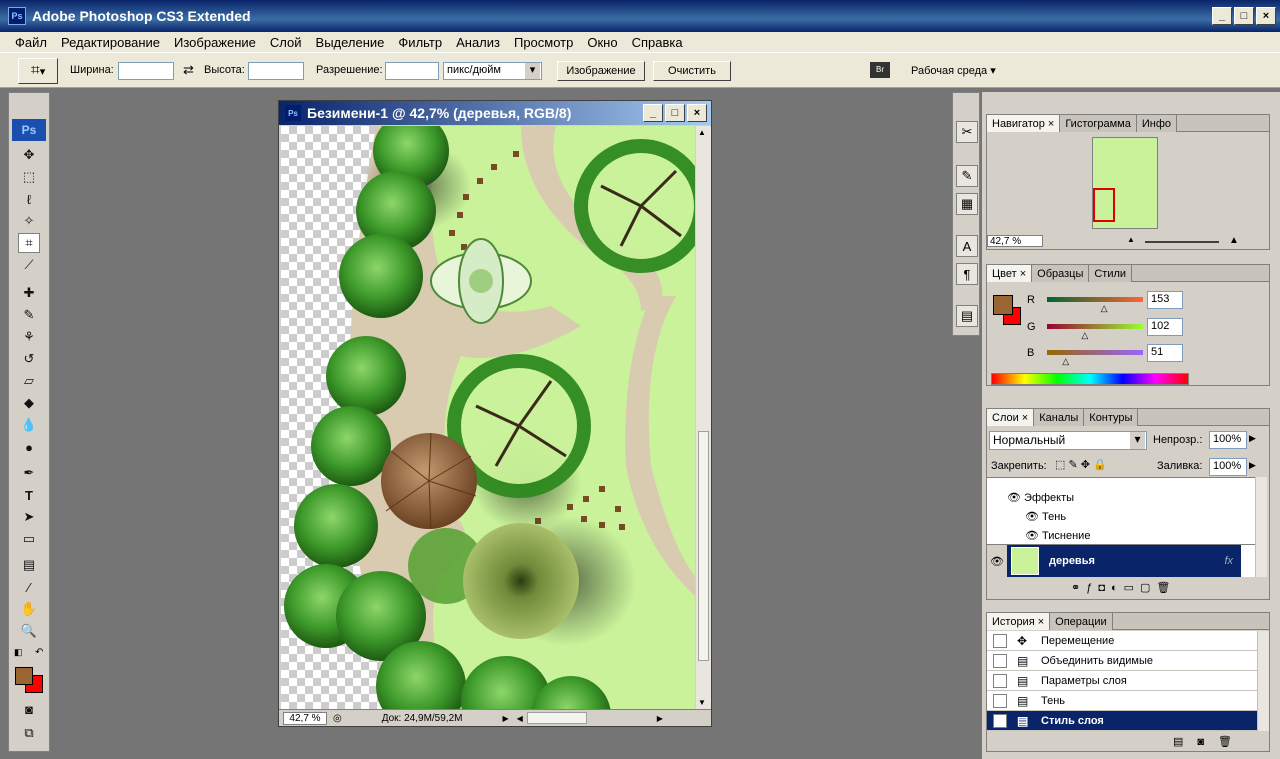 The height and width of the screenshot is (759, 1280). I want to click on navigator-view-box, so click(1104, 205).